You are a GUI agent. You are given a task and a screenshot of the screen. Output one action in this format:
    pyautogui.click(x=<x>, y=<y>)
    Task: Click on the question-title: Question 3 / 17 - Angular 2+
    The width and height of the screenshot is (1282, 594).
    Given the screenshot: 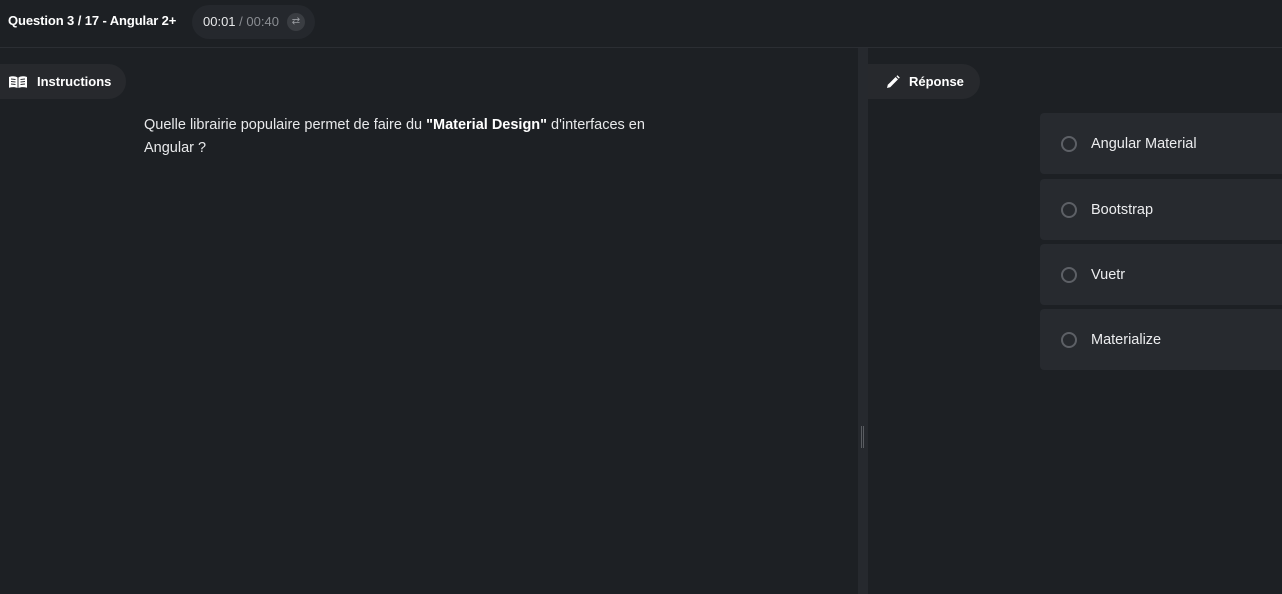 What is the action you would take?
    pyautogui.click(x=92, y=20)
    